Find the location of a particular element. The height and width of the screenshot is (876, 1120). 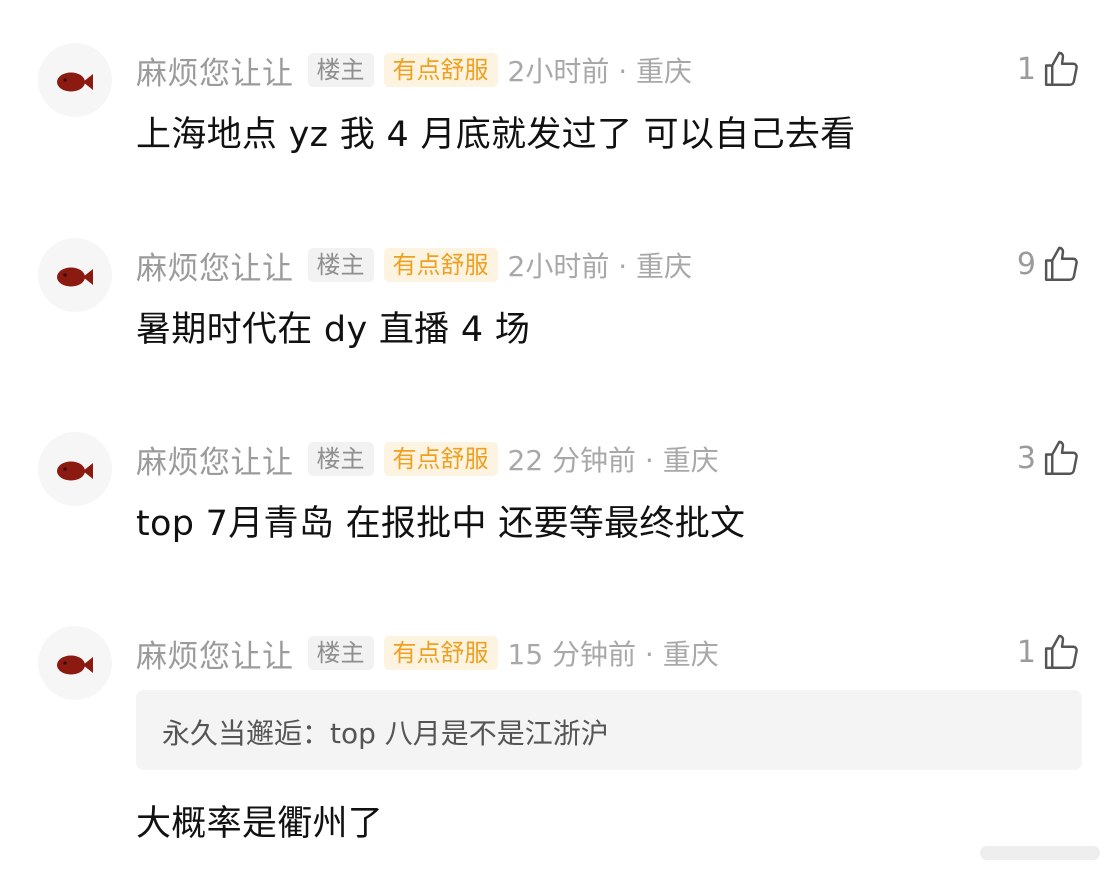

comment-text: 暑期时代在 dy 直播 4 场 is located at coordinates (333, 330).